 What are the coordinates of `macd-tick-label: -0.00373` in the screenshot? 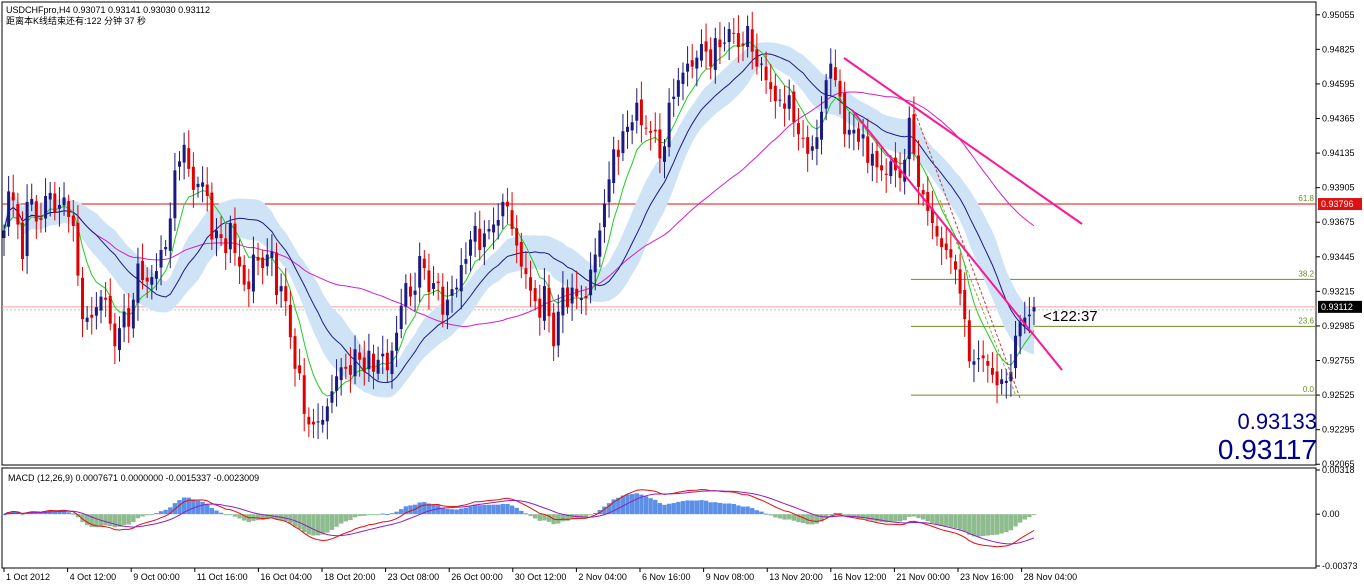 It's located at (1340, 566).